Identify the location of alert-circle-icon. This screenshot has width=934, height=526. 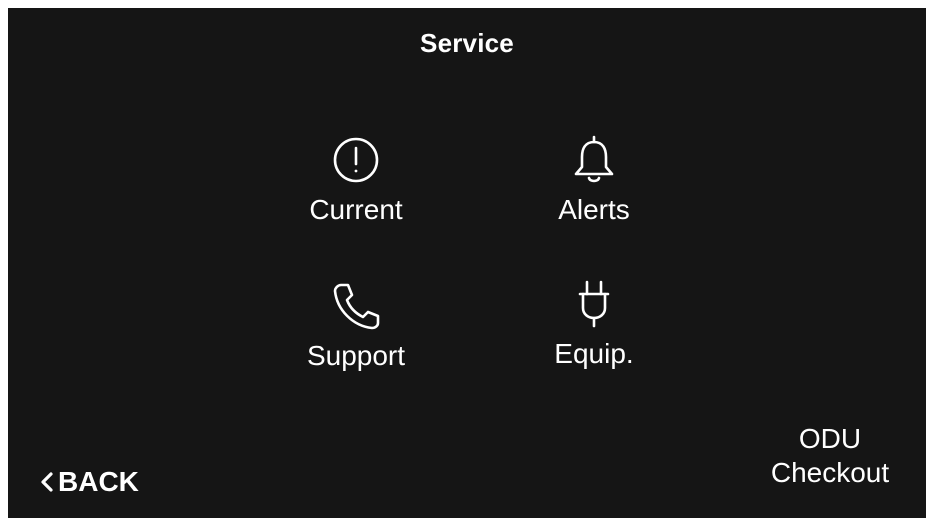
(356, 160).